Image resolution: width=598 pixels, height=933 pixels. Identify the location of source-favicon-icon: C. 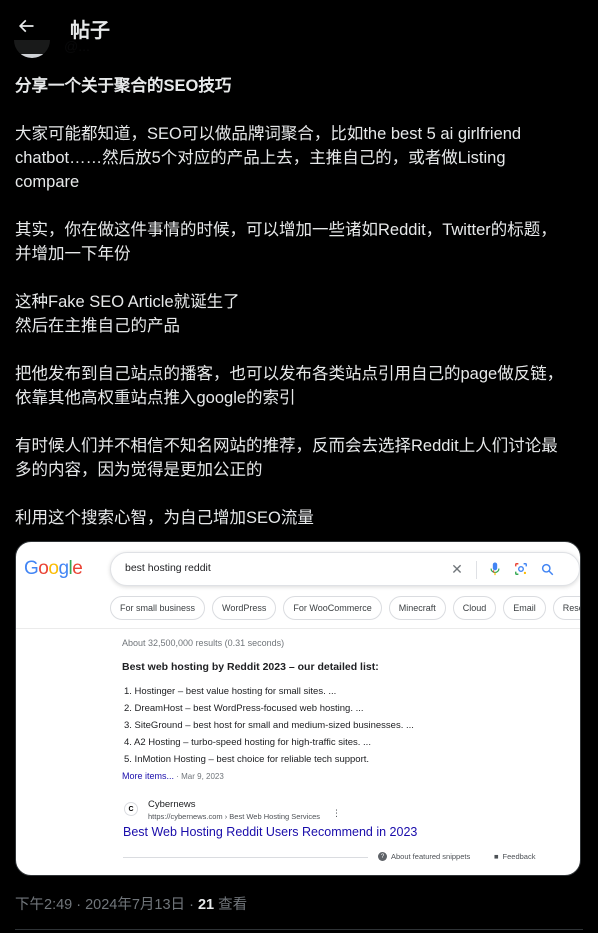
(131, 809).